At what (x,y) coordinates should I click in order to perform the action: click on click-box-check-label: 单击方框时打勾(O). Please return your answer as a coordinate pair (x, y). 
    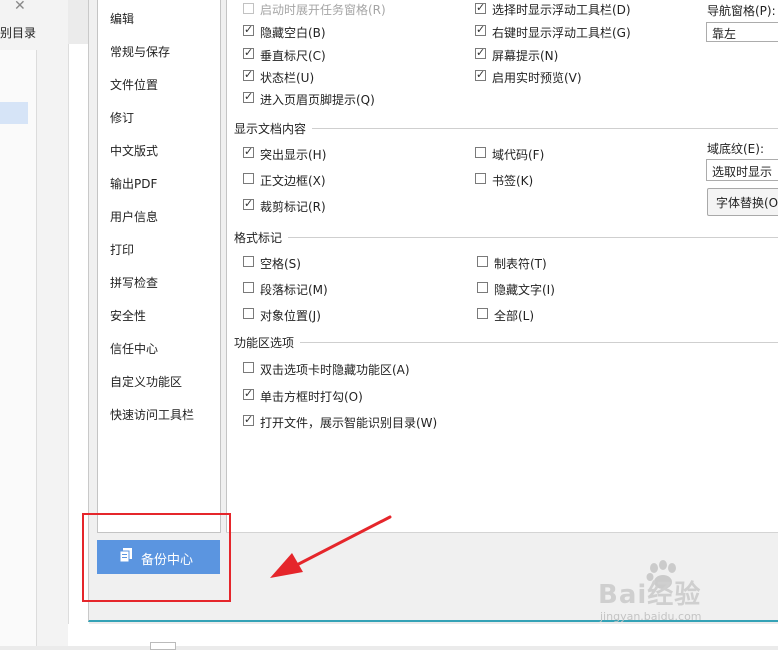
    Looking at the image, I should click on (311, 397).